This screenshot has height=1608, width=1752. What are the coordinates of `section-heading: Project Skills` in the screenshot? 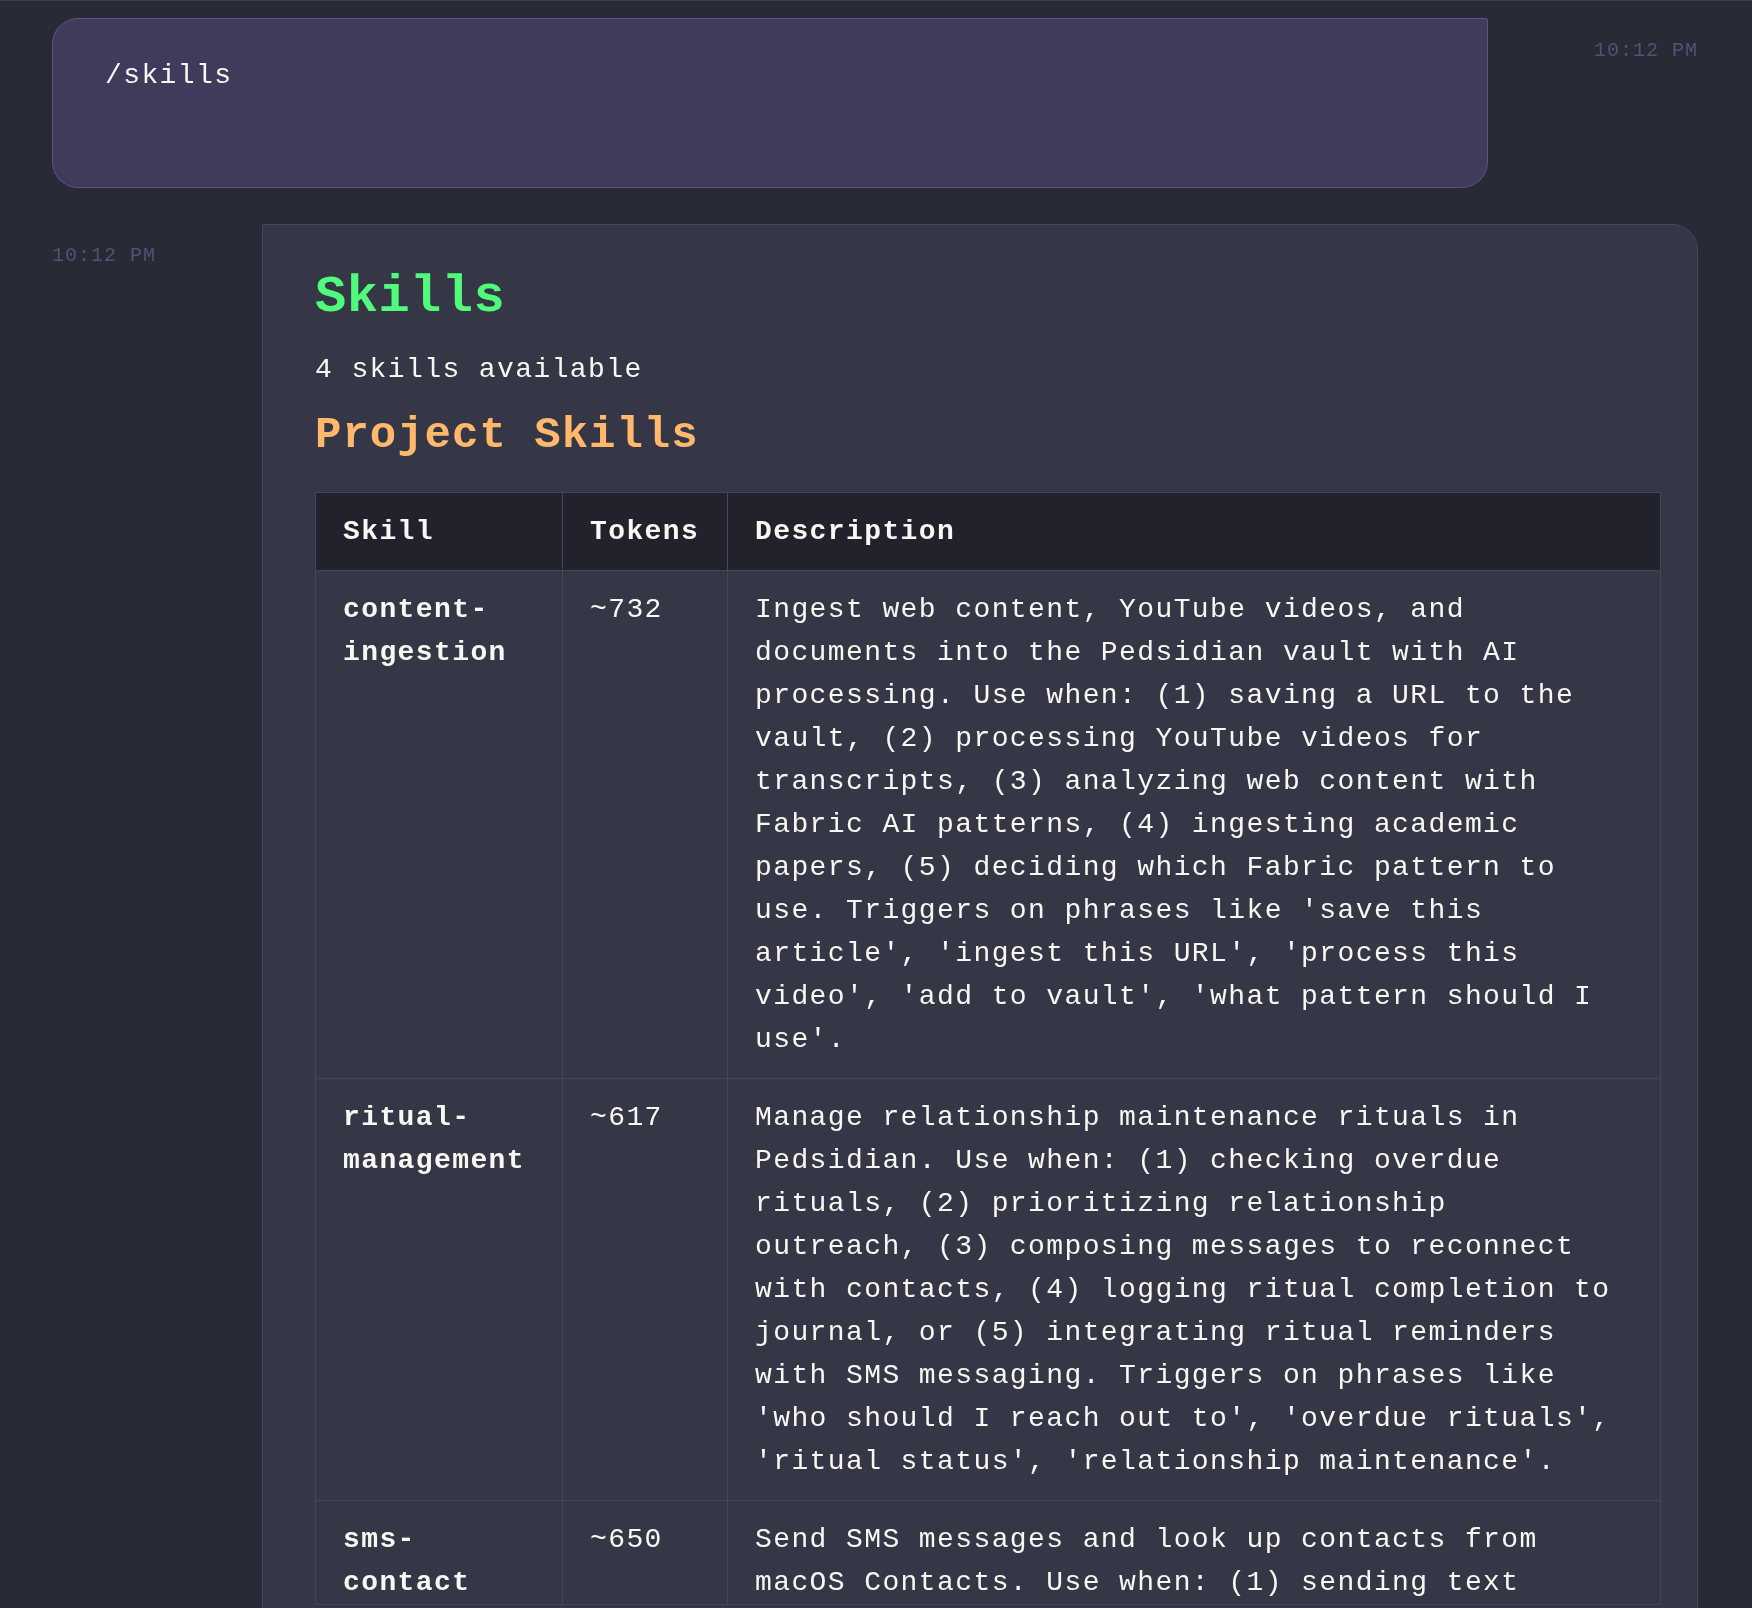 It's located at (507, 435).